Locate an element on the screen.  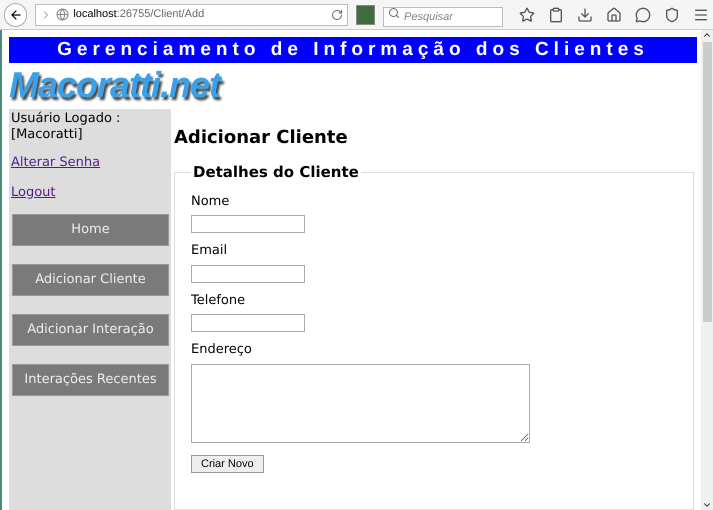
form-legend: Detalhes do Cliente is located at coordinates (276, 172).